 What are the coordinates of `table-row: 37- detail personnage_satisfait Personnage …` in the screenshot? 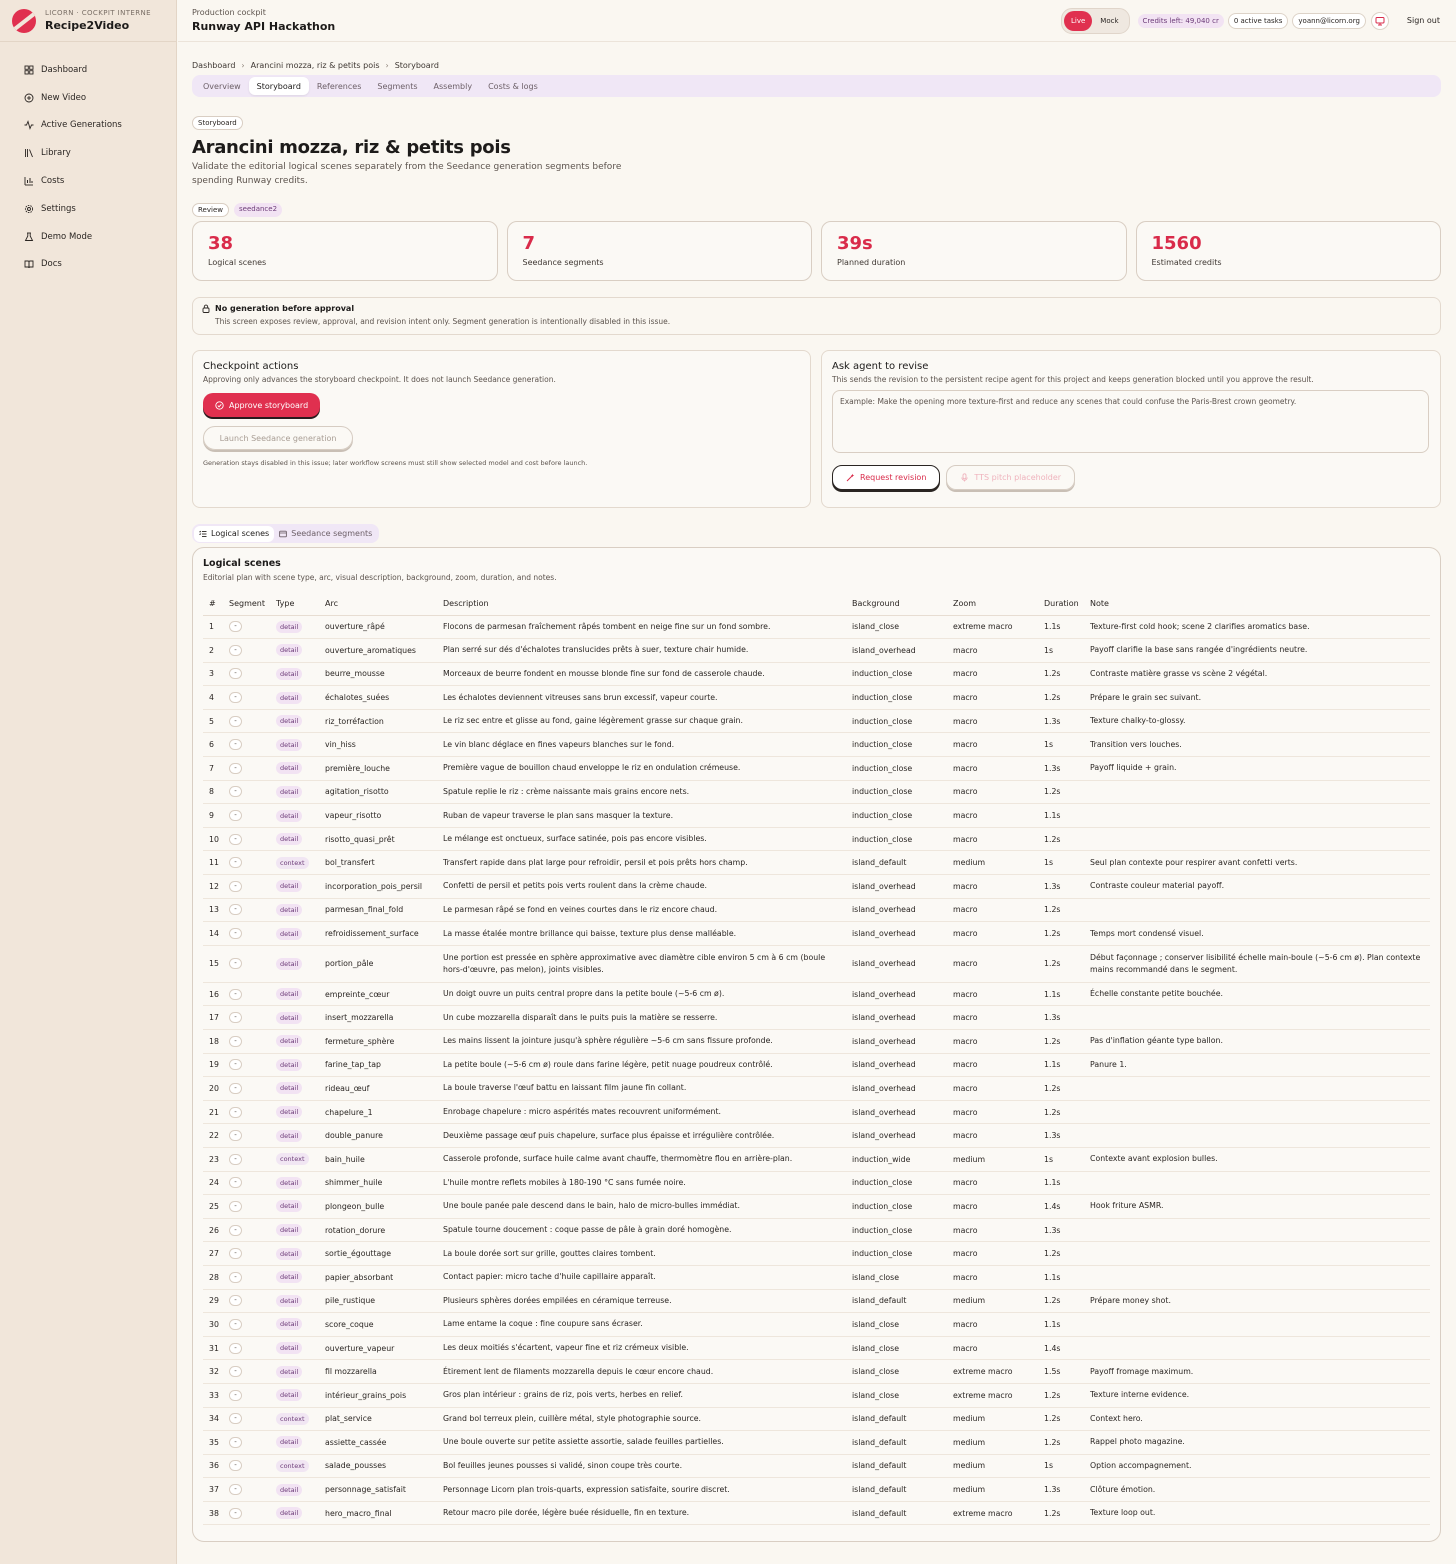 It's located at (816, 1489).